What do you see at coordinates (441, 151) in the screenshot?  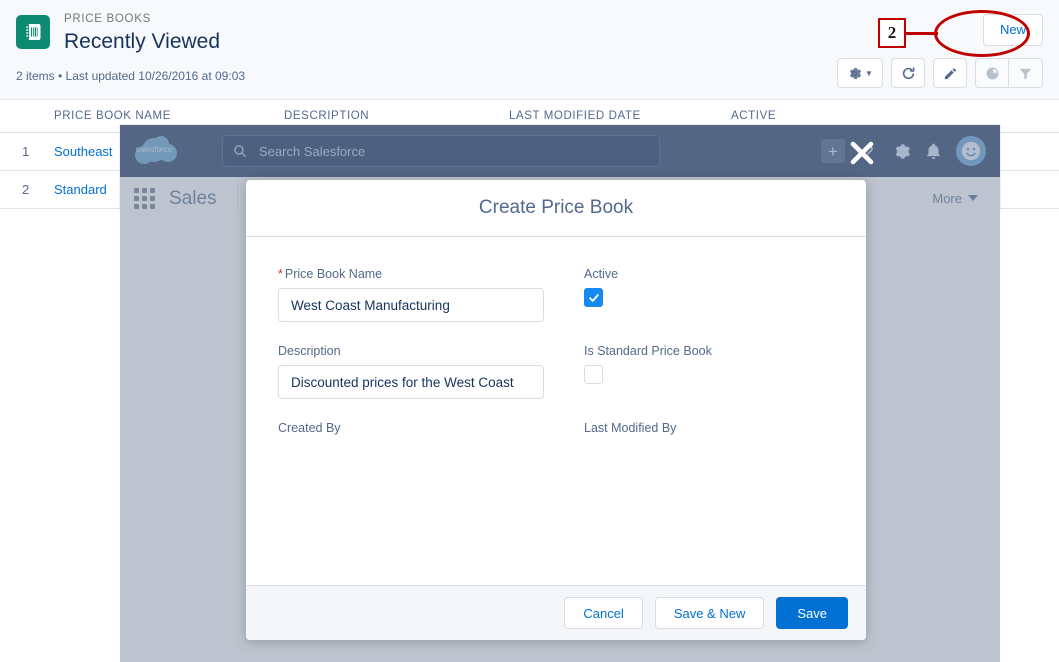 I see `global-search-input: Search Salesforce` at bounding box center [441, 151].